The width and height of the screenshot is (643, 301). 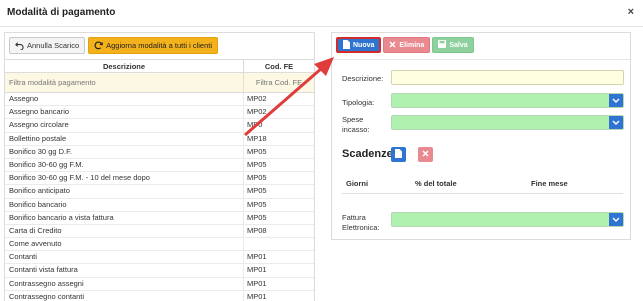 I want to click on floppy-icon, so click(x=442, y=45).